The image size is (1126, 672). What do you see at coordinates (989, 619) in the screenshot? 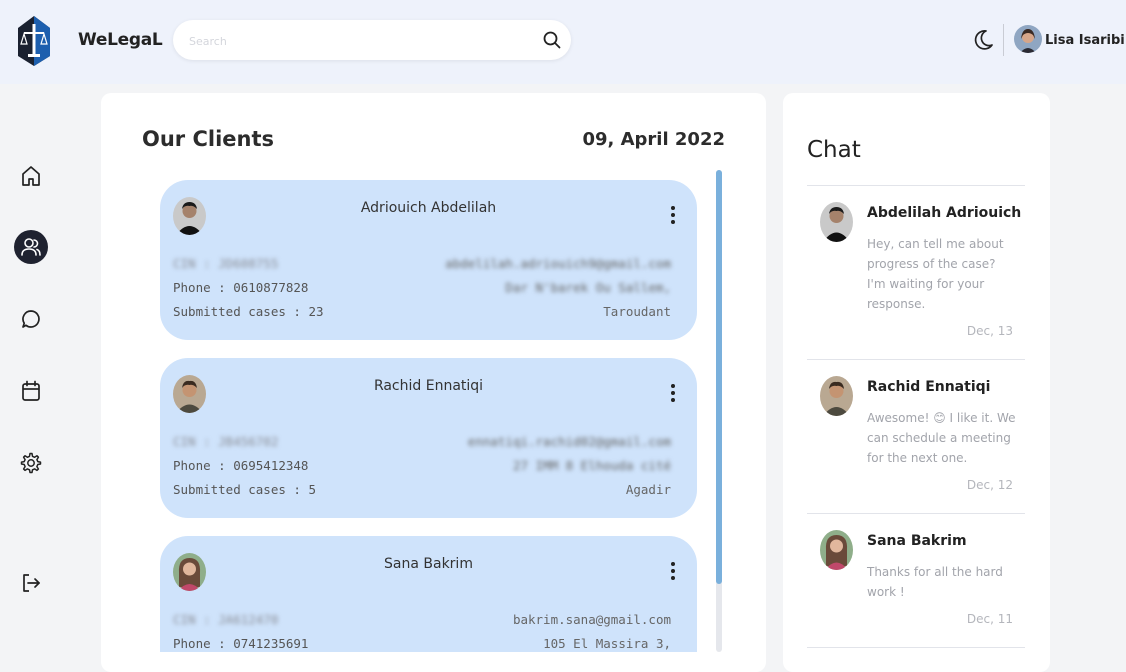
I see `chat-date: Dec, 11` at bounding box center [989, 619].